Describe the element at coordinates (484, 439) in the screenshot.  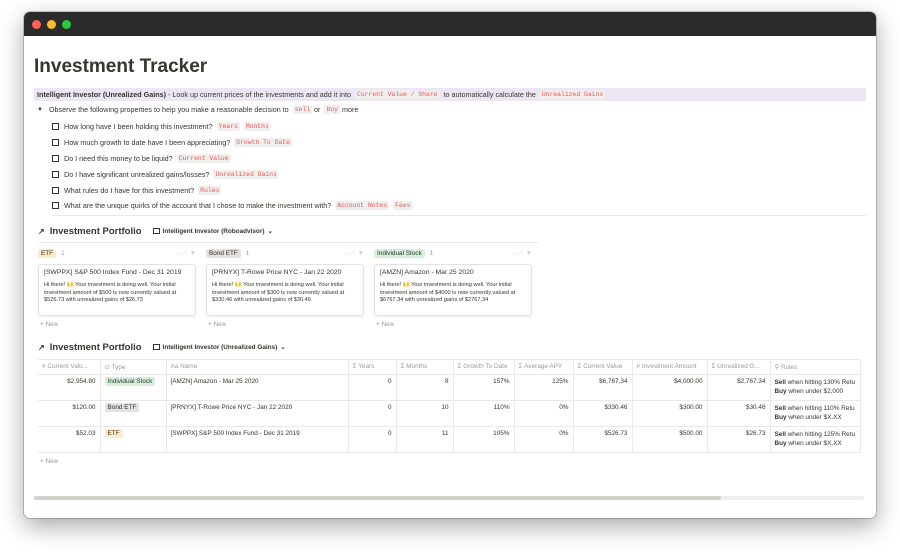
I see `cell-growth: 105%` at that location.